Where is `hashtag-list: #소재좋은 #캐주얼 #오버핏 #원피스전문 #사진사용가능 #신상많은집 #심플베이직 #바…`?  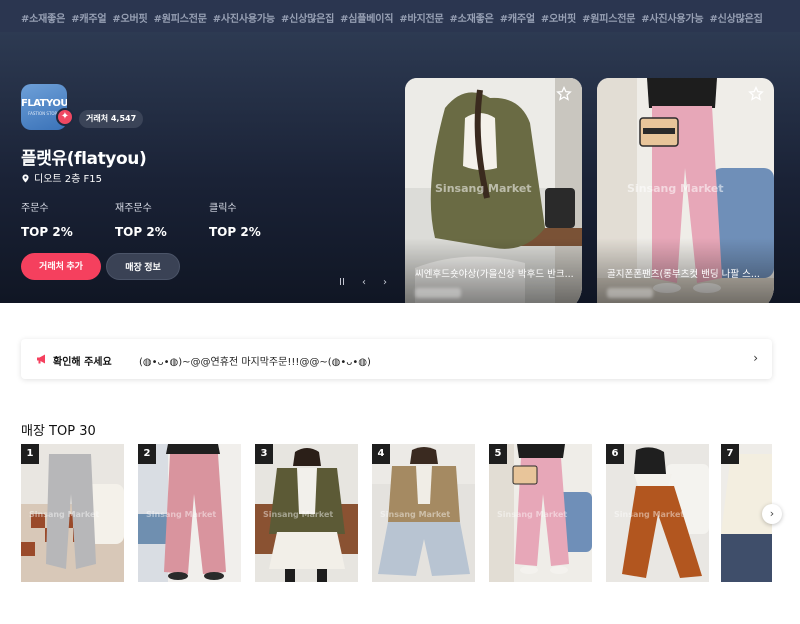
hashtag-list: #소재좋은 #캐주얼 #오버핏 #원피스전문 #사진사용가능 #신상많은집 #심플베이직 #바… is located at coordinates (395, 17).